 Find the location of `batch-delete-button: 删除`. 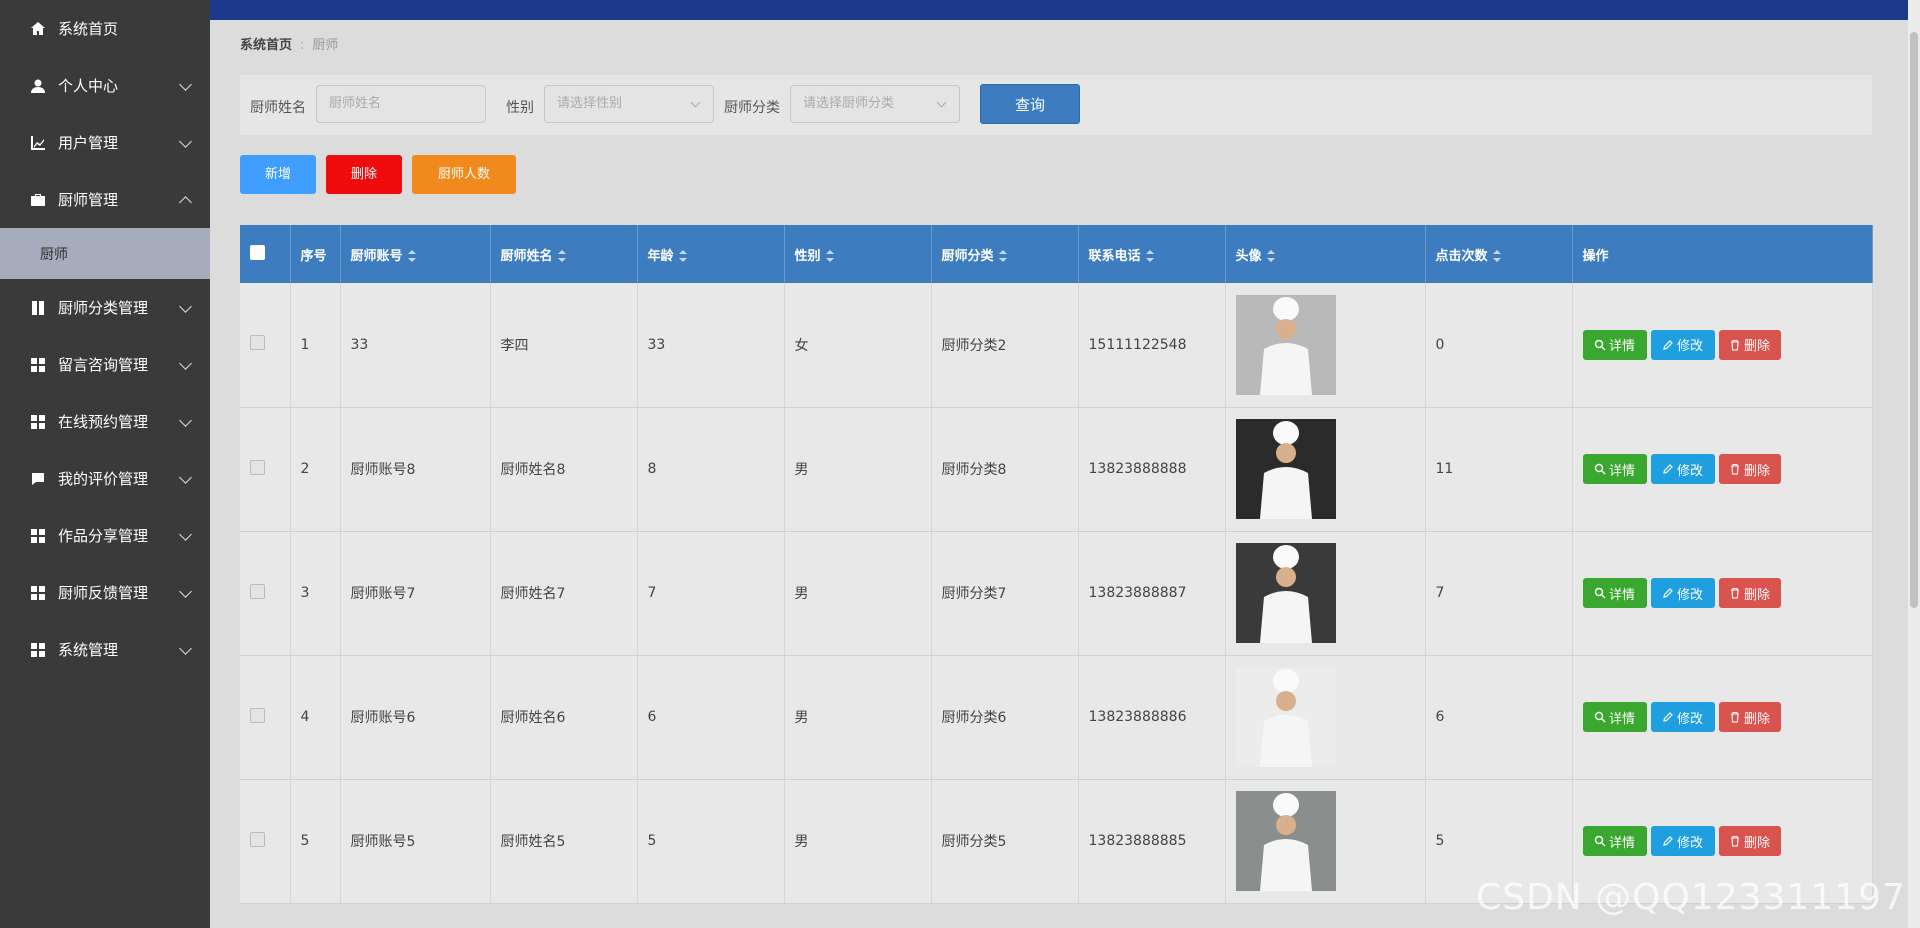

batch-delete-button: 删除 is located at coordinates (364, 174).